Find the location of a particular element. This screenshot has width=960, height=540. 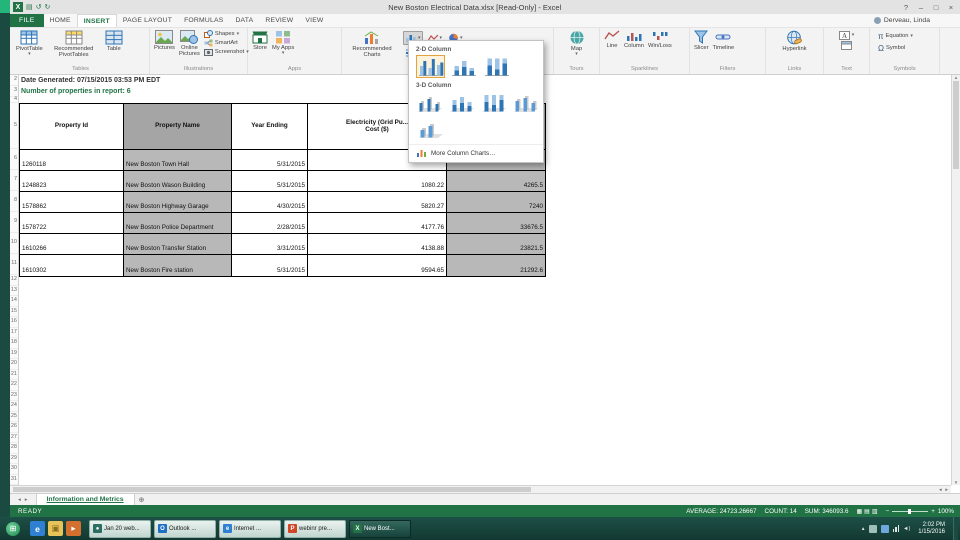

cell-property-id: 1610266 is located at coordinates (72, 244).